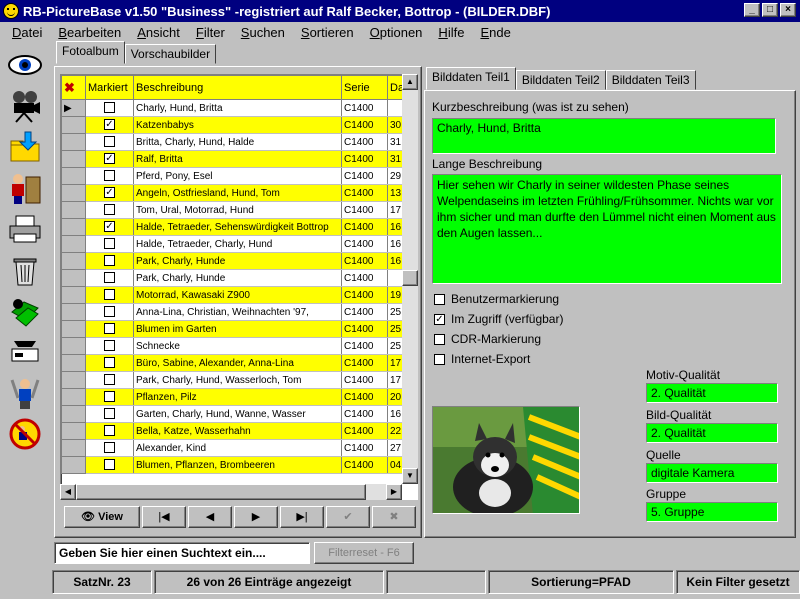 This screenshot has width=800, height=599. Describe the element at coordinates (650, 80) in the screenshot. I see `tab-bilddaten-teil3: Bilddaten Teil3` at that location.